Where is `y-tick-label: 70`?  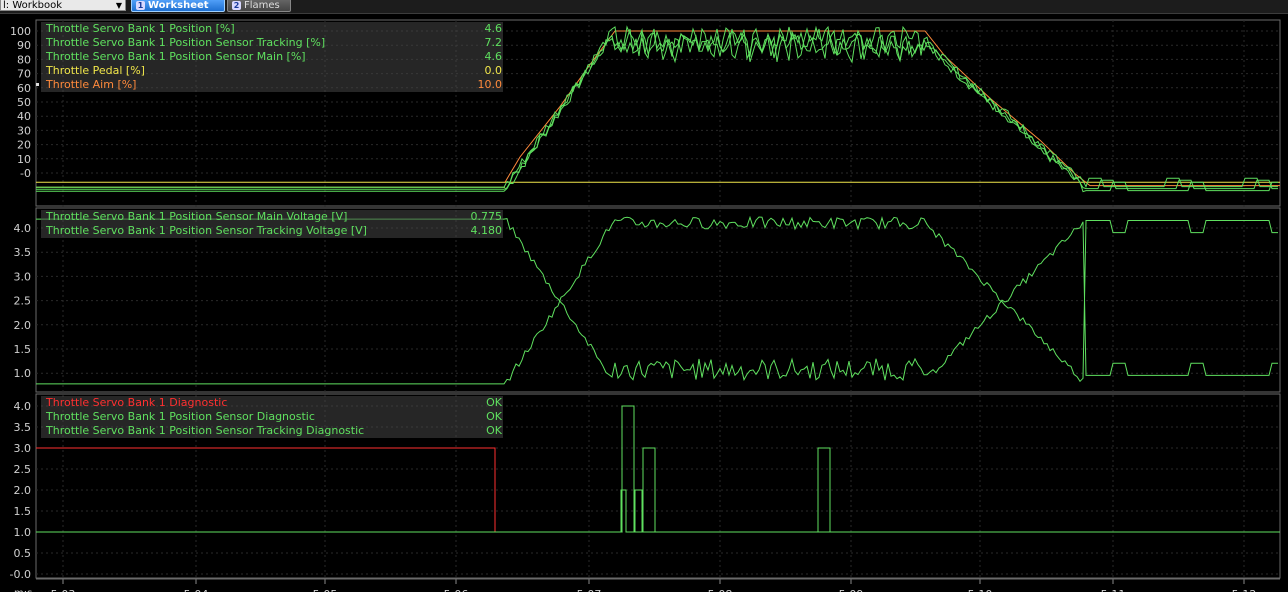
y-tick-label: 70 is located at coordinates (24, 74).